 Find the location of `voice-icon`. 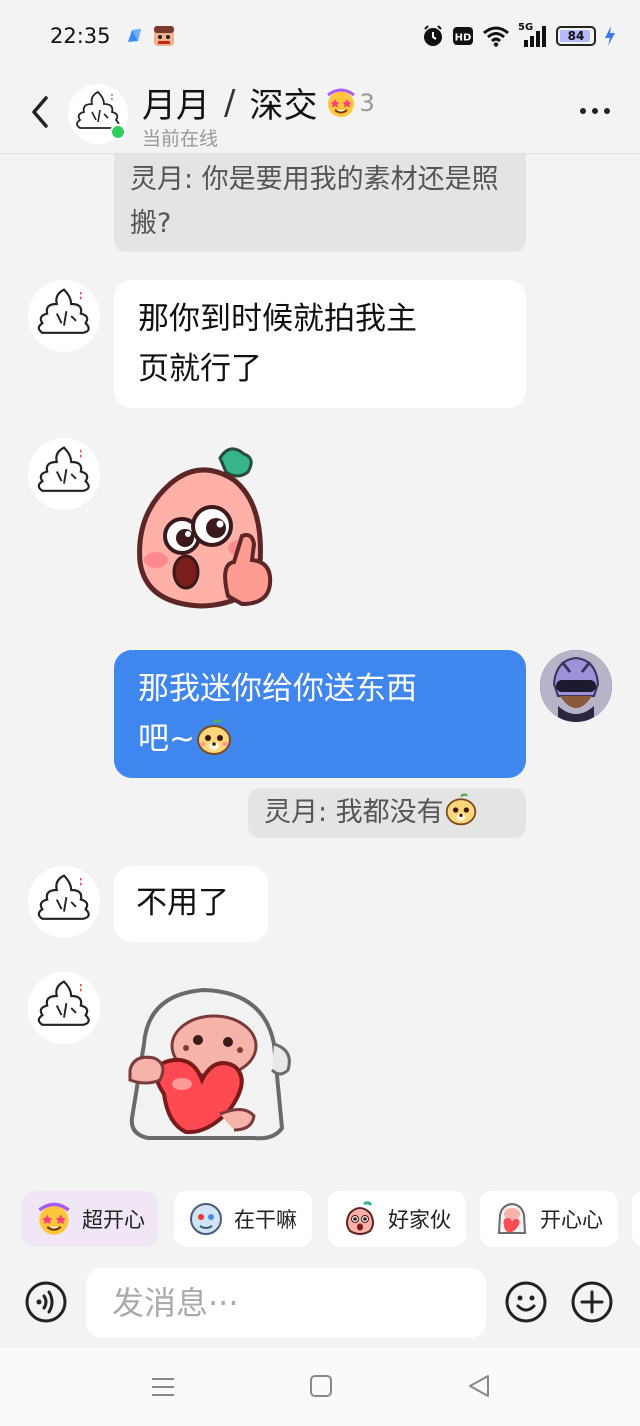

voice-icon is located at coordinates (46, 1302).